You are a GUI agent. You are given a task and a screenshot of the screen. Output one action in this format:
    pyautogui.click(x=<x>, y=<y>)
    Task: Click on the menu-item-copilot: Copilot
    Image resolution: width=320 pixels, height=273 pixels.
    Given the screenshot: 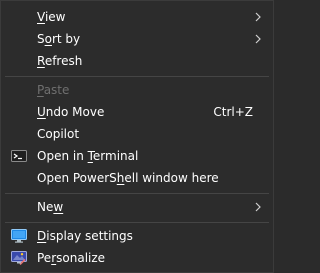 What is the action you would take?
    pyautogui.click(x=137, y=134)
    